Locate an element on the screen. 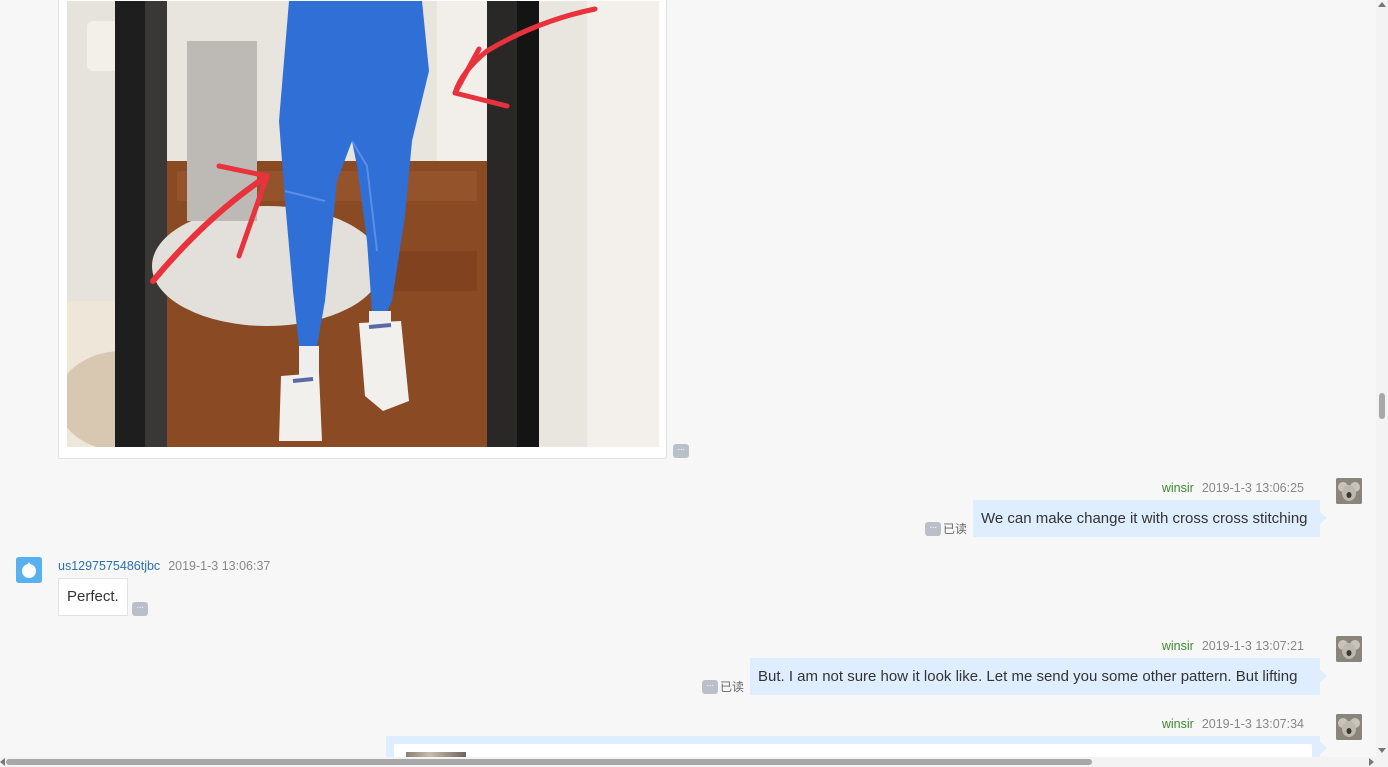 This screenshot has height=767, width=1388. message-header: winsir 2019-1-3 13:07:21 is located at coordinates (1233, 646).